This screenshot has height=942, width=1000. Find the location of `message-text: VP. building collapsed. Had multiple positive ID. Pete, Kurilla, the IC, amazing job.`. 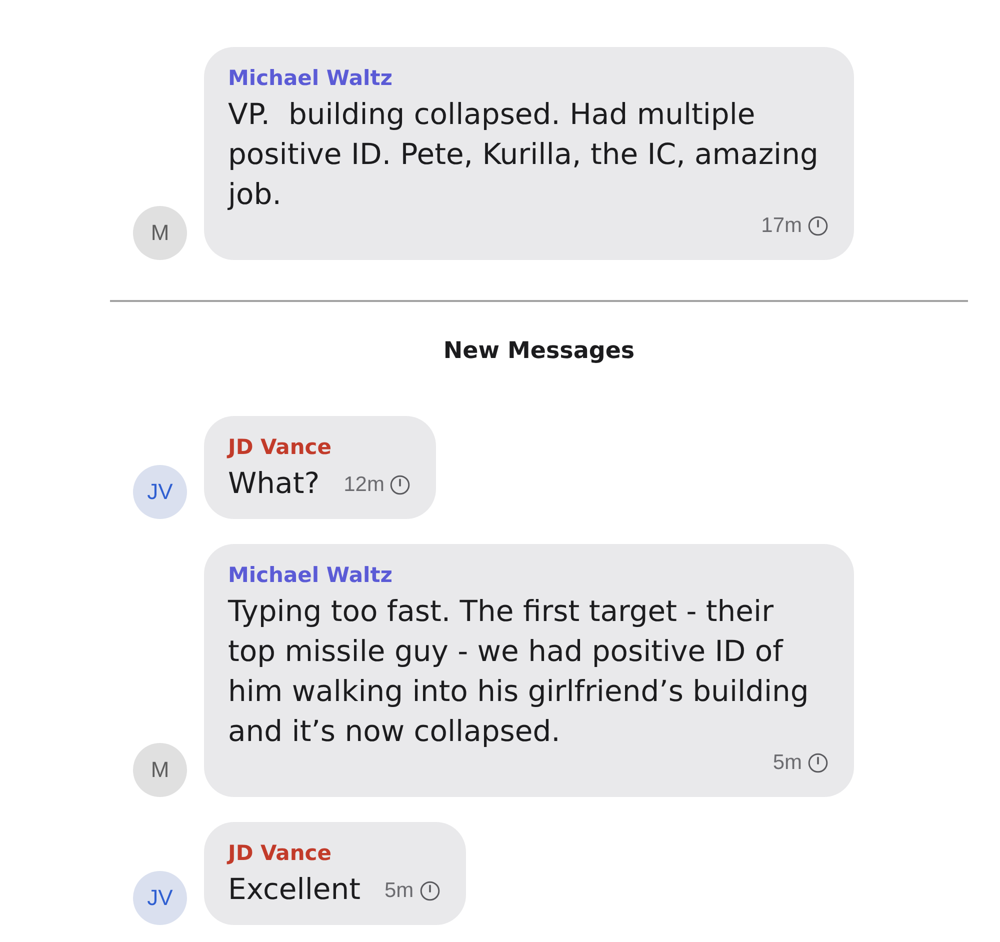

message-text: VP. building collapsed. Had multiple positive ID. Pete, Kurilla, the IC, amazing job. is located at coordinates (524, 154).